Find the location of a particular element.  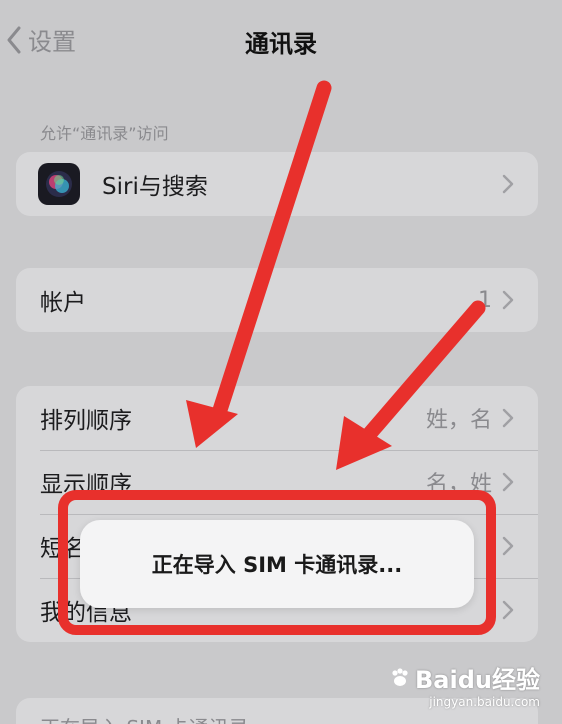

siri-icon is located at coordinates (59, 184).